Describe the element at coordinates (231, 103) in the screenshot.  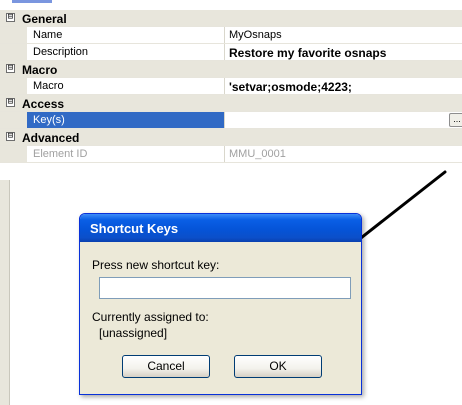
I see `category-access: ⊟ Access` at that location.